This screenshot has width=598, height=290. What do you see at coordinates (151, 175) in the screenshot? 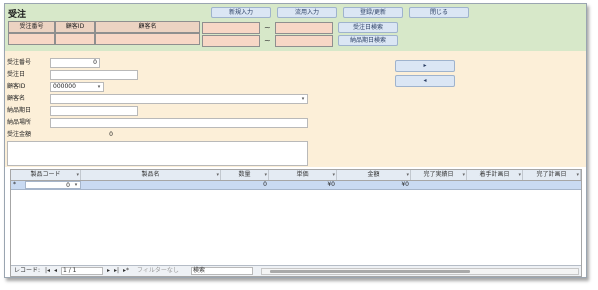
I see `col-header-product-name: 製品名 ▾` at bounding box center [151, 175].